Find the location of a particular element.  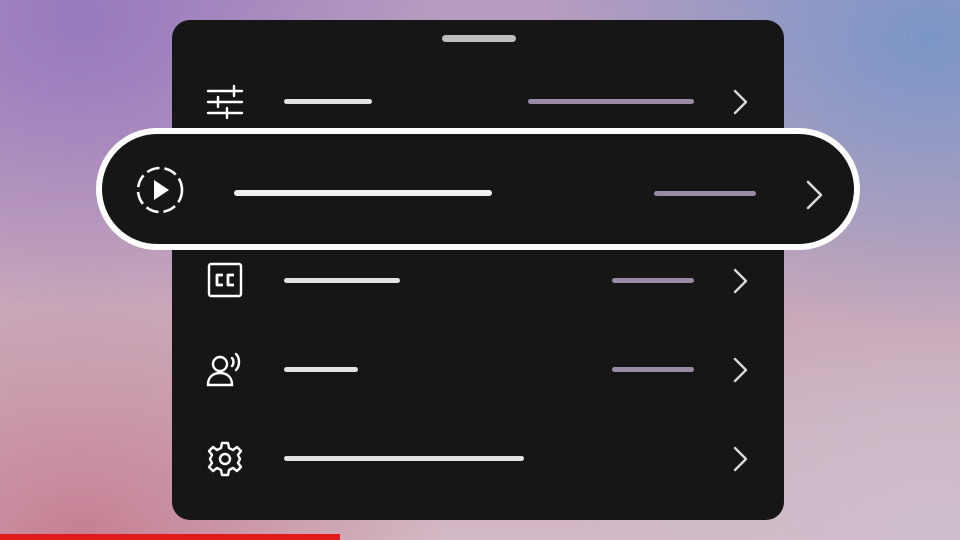

menu-item-settings is located at coordinates (478, 459).